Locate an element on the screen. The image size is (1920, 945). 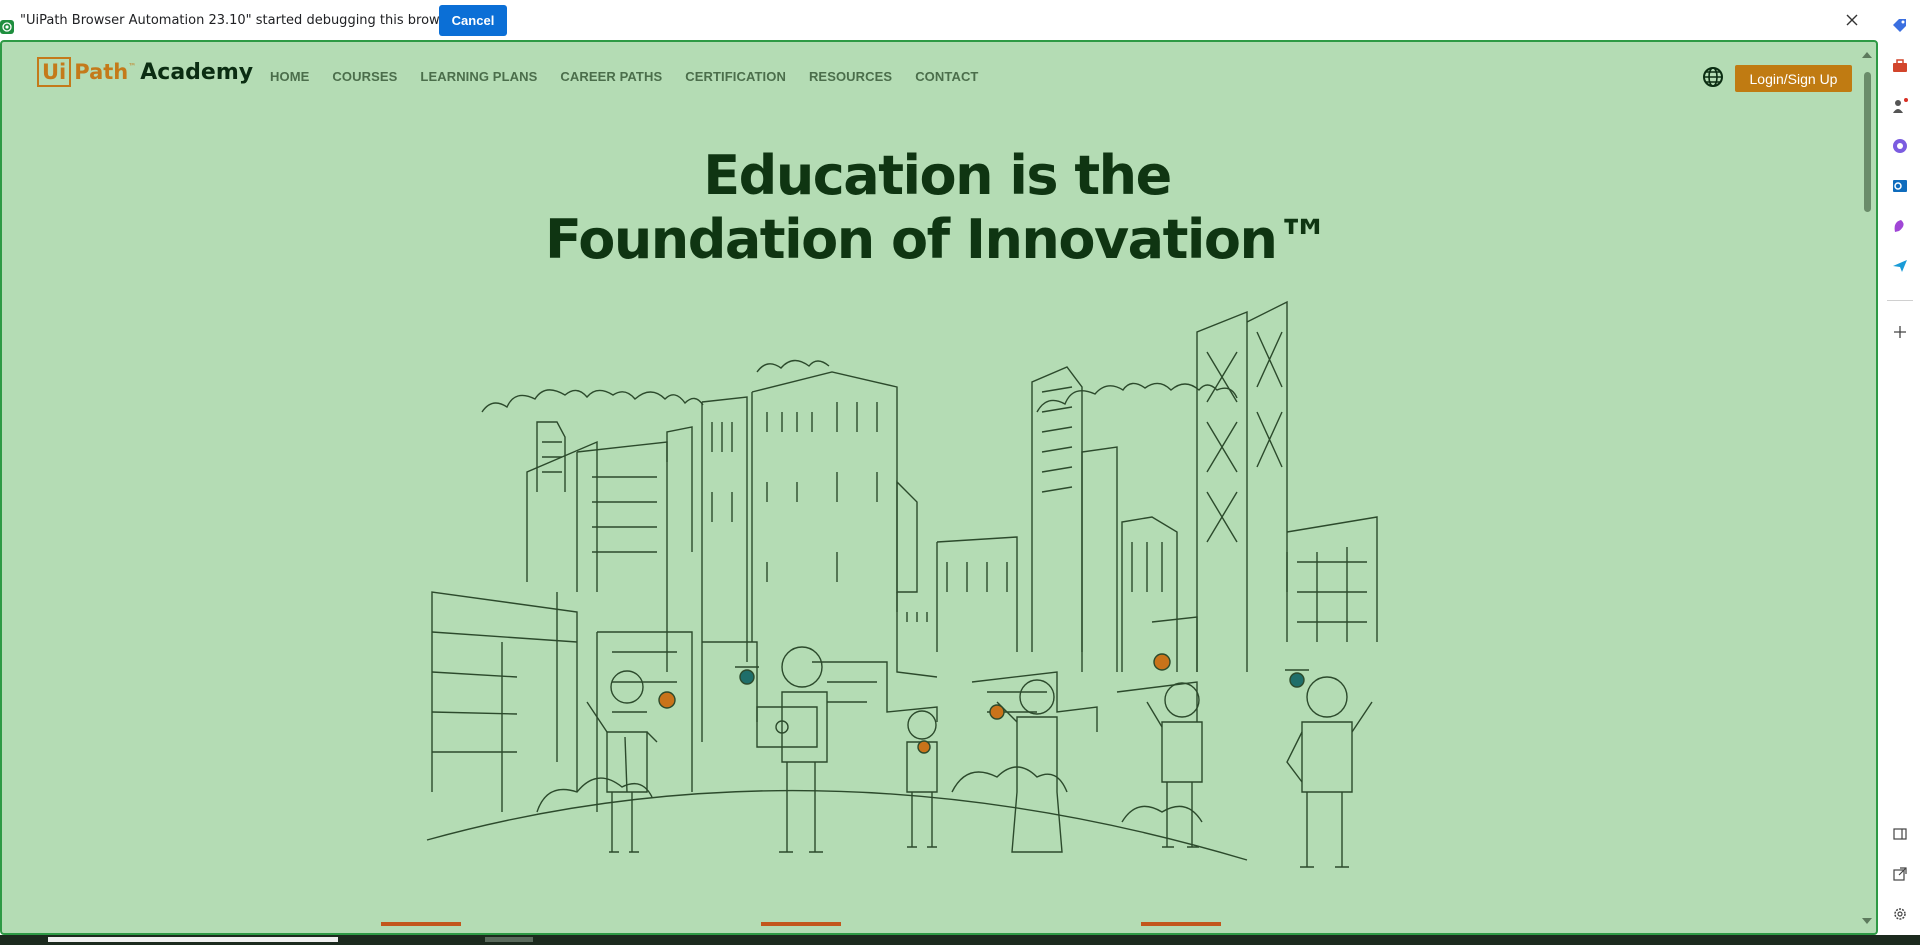
taskbar-progress-segment is located at coordinates (193, 939).